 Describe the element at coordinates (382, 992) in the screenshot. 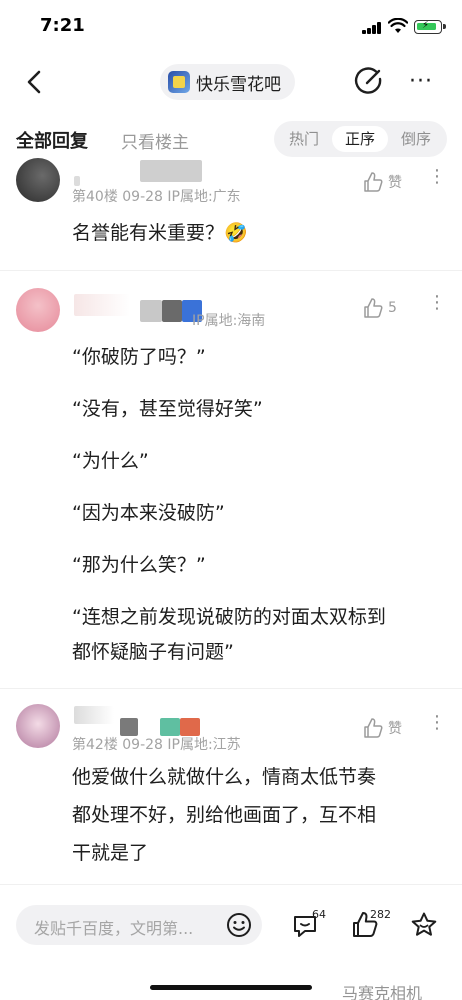

I see `watermark-text: 马赛克相机` at that location.